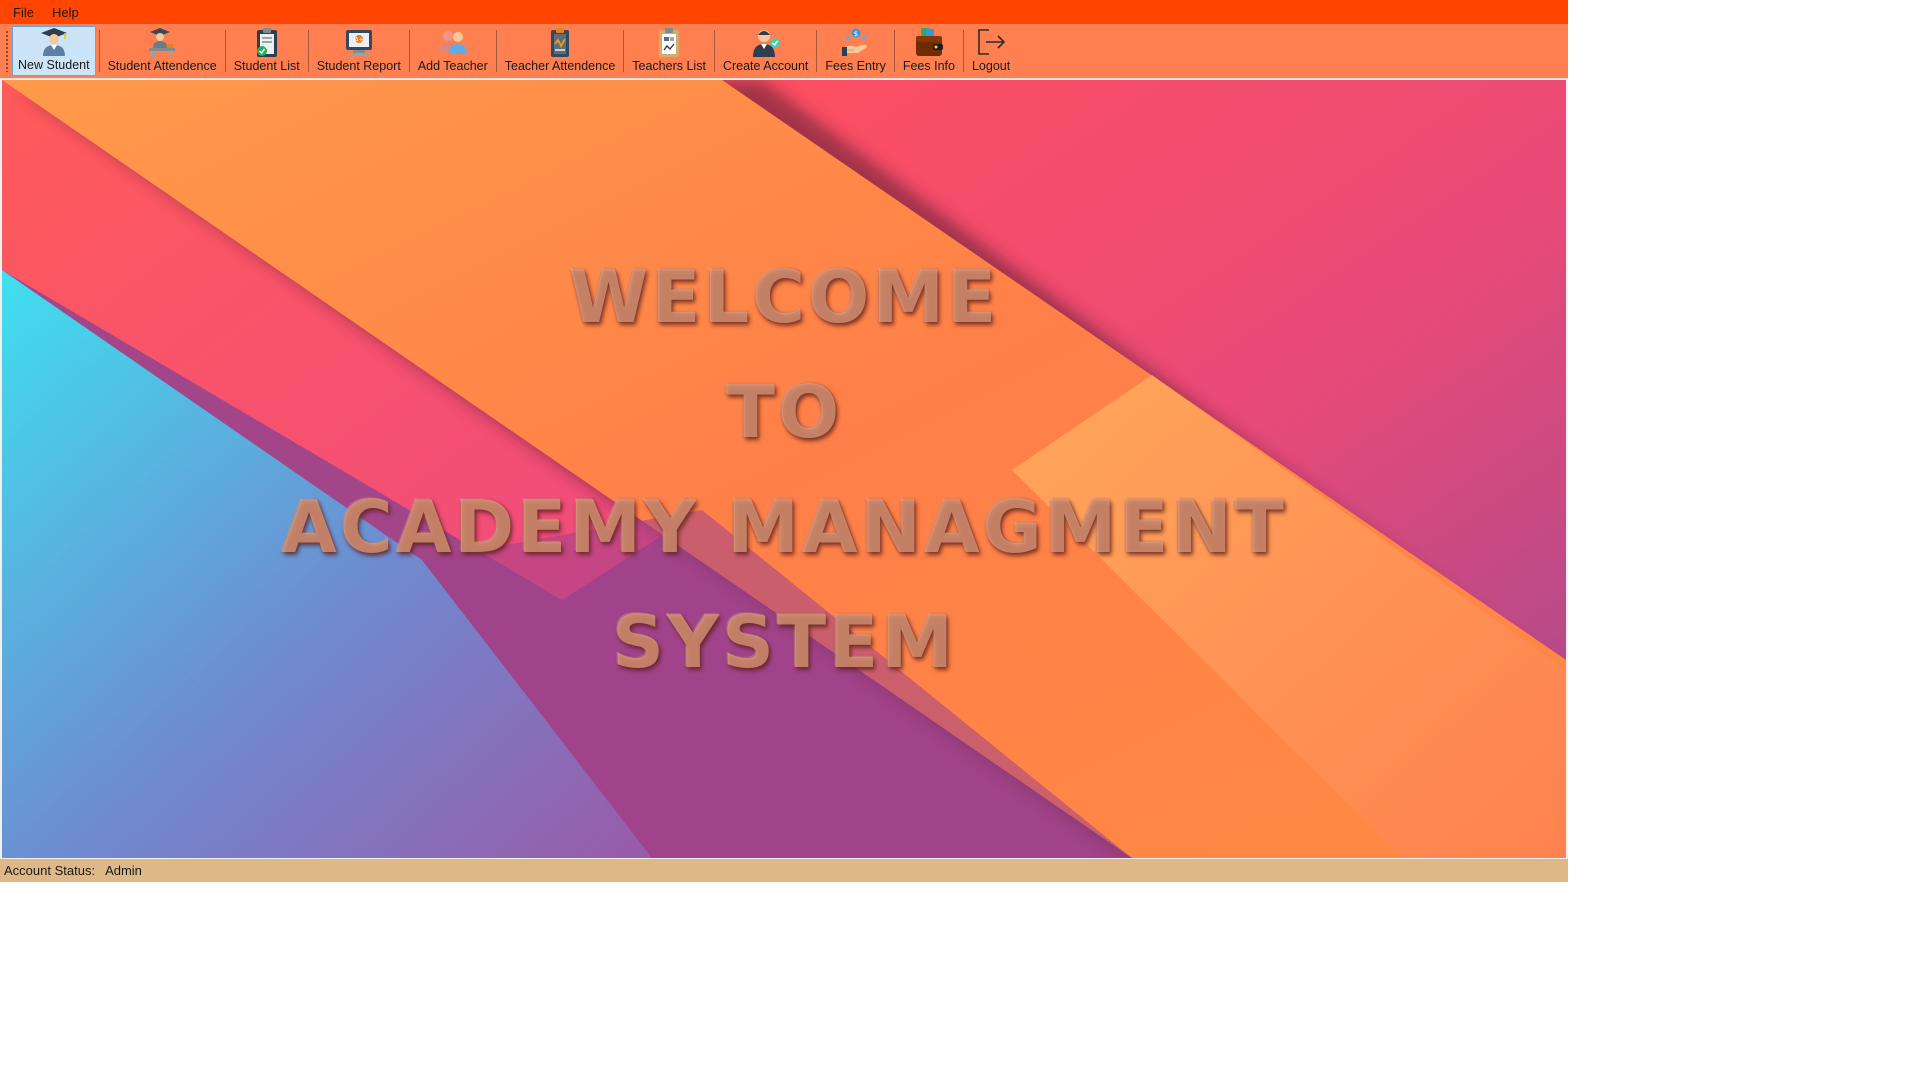 This screenshot has height=1080, width=1920. What do you see at coordinates (765, 66) in the screenshot?
I see `create-account-label: Create Account` at bounding box center [765, 66].